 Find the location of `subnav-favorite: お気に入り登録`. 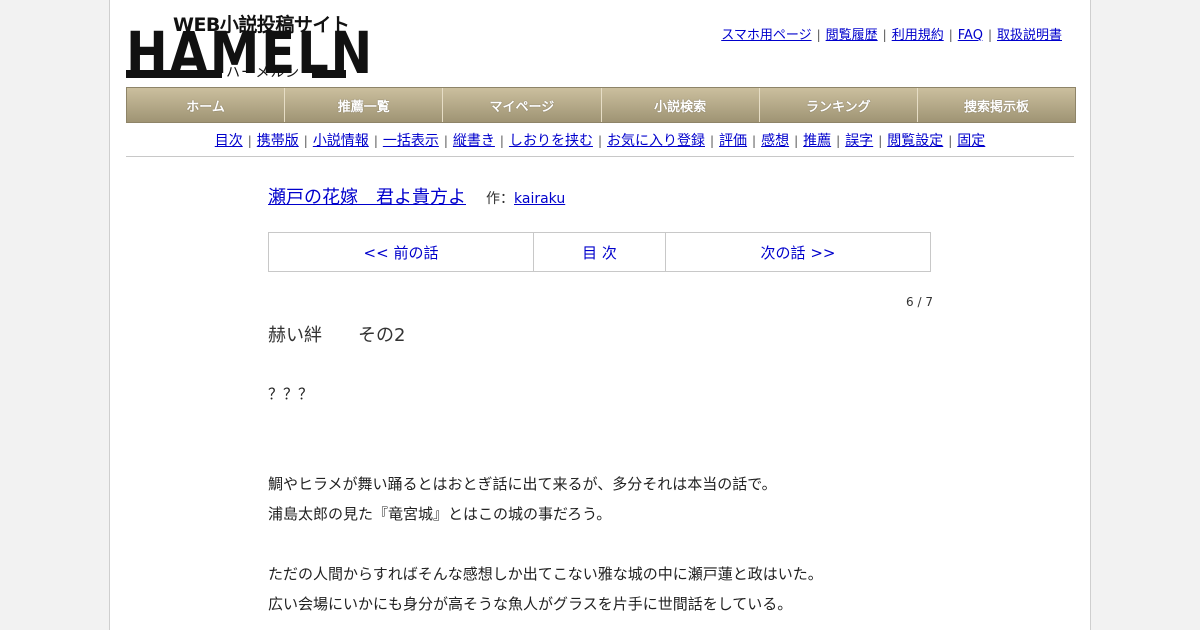

subnav-favorite: お気に入り登録 is located at coordinates (656, 141).